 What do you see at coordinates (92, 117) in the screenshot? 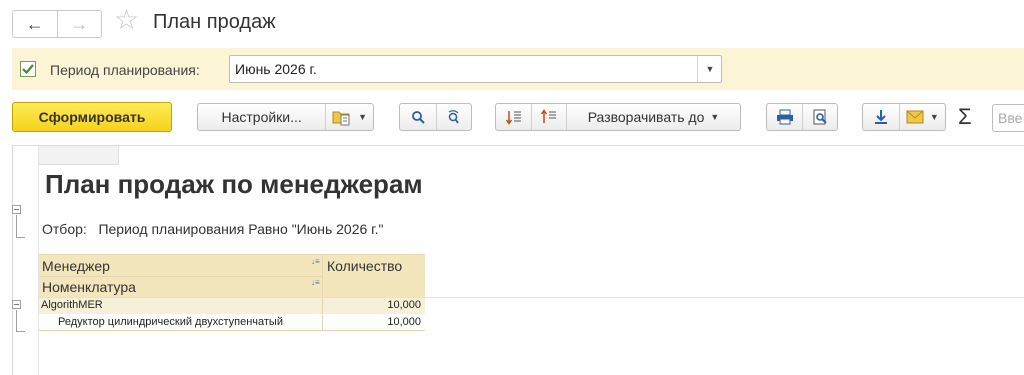
I see `generate-button: Сформировать` at bounding box center [92, 117].